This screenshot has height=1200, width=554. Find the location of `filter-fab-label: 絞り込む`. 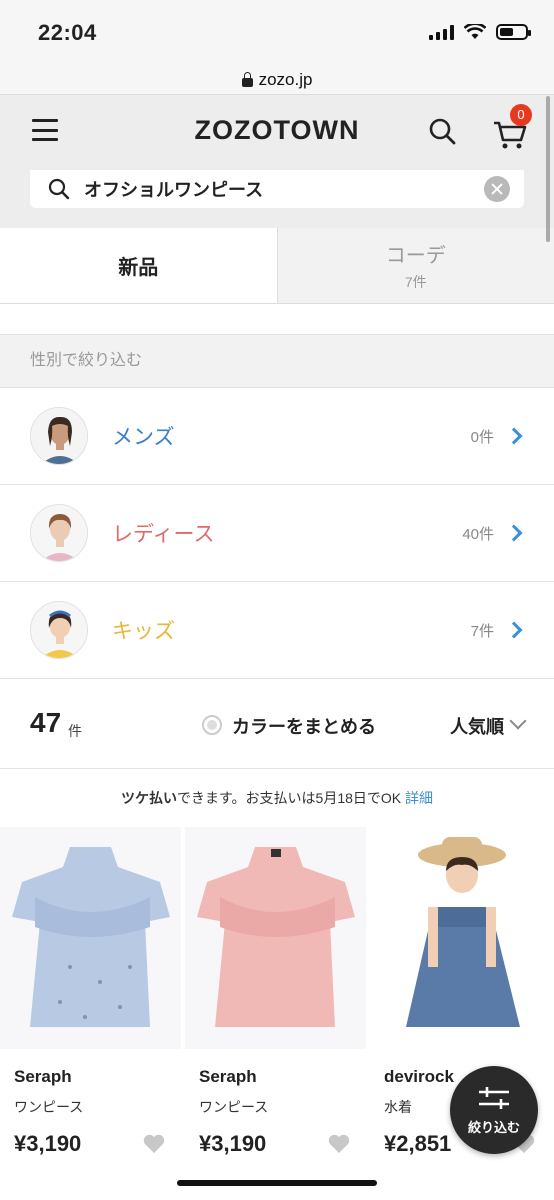

filter-fab-label: 絞り込む is located at coordinates (493, 1127).